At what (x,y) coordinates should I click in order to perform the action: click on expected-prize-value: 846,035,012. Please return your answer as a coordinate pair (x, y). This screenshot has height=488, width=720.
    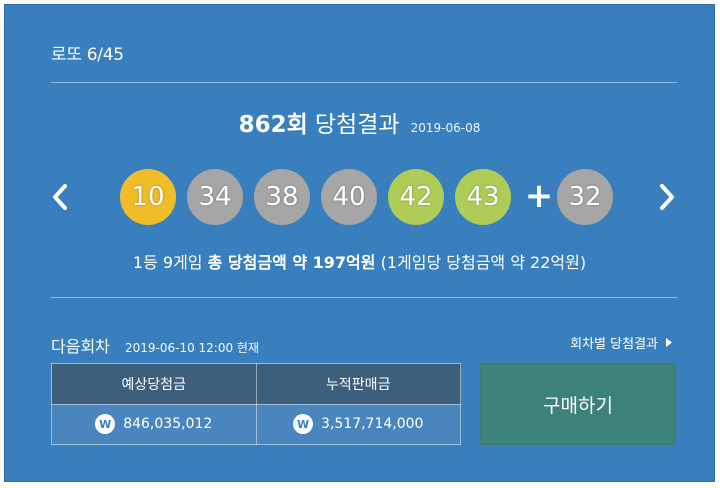
    Looking at the image, I should click on (168, 424).